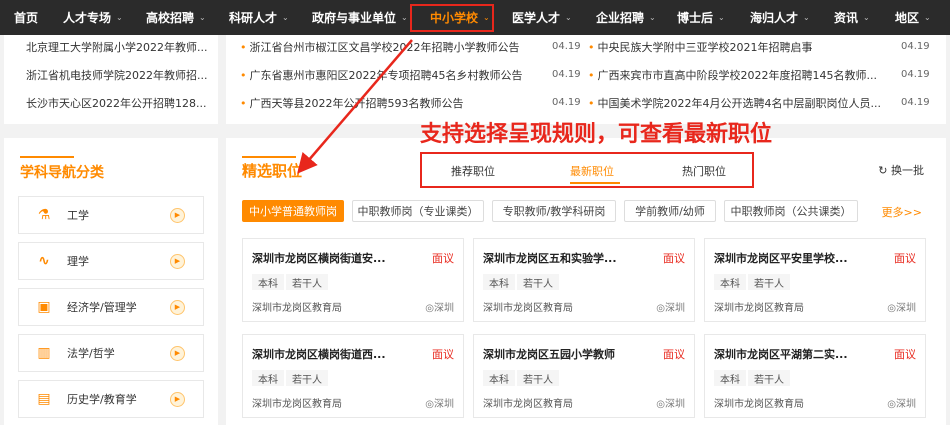 This screenshot has height=425, width=950. I want to click on job-card: 深圳市龙岗区横岗街道西... 面议 本科 若干人 深圳市龙岗区教育局 ◎深圳, so click(353, 376).